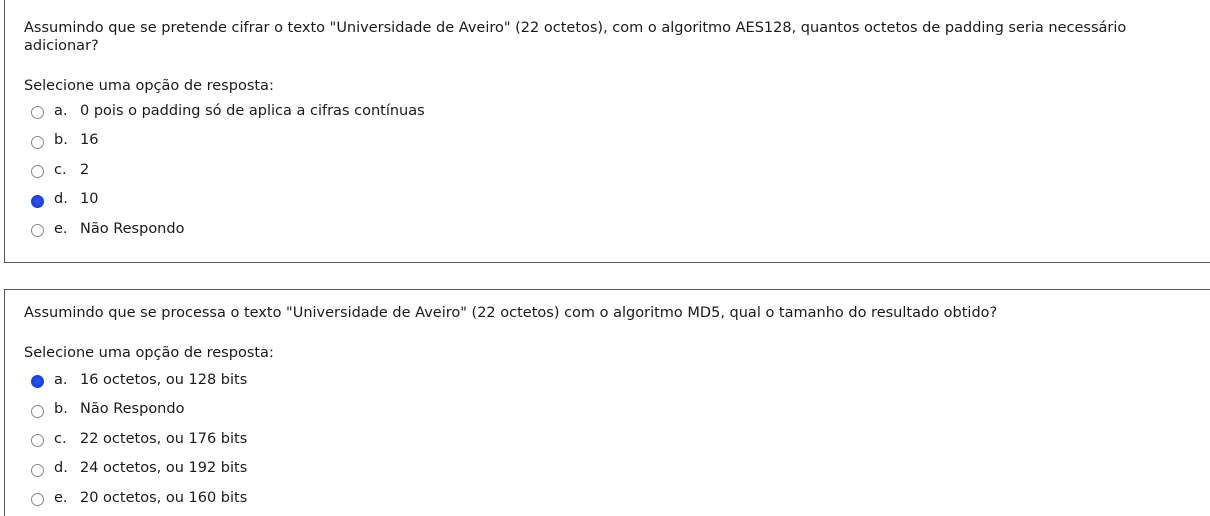 The image size is (1210, 516). I want to click on answer-option-e: e. Não Respondo, so click(228, 229).